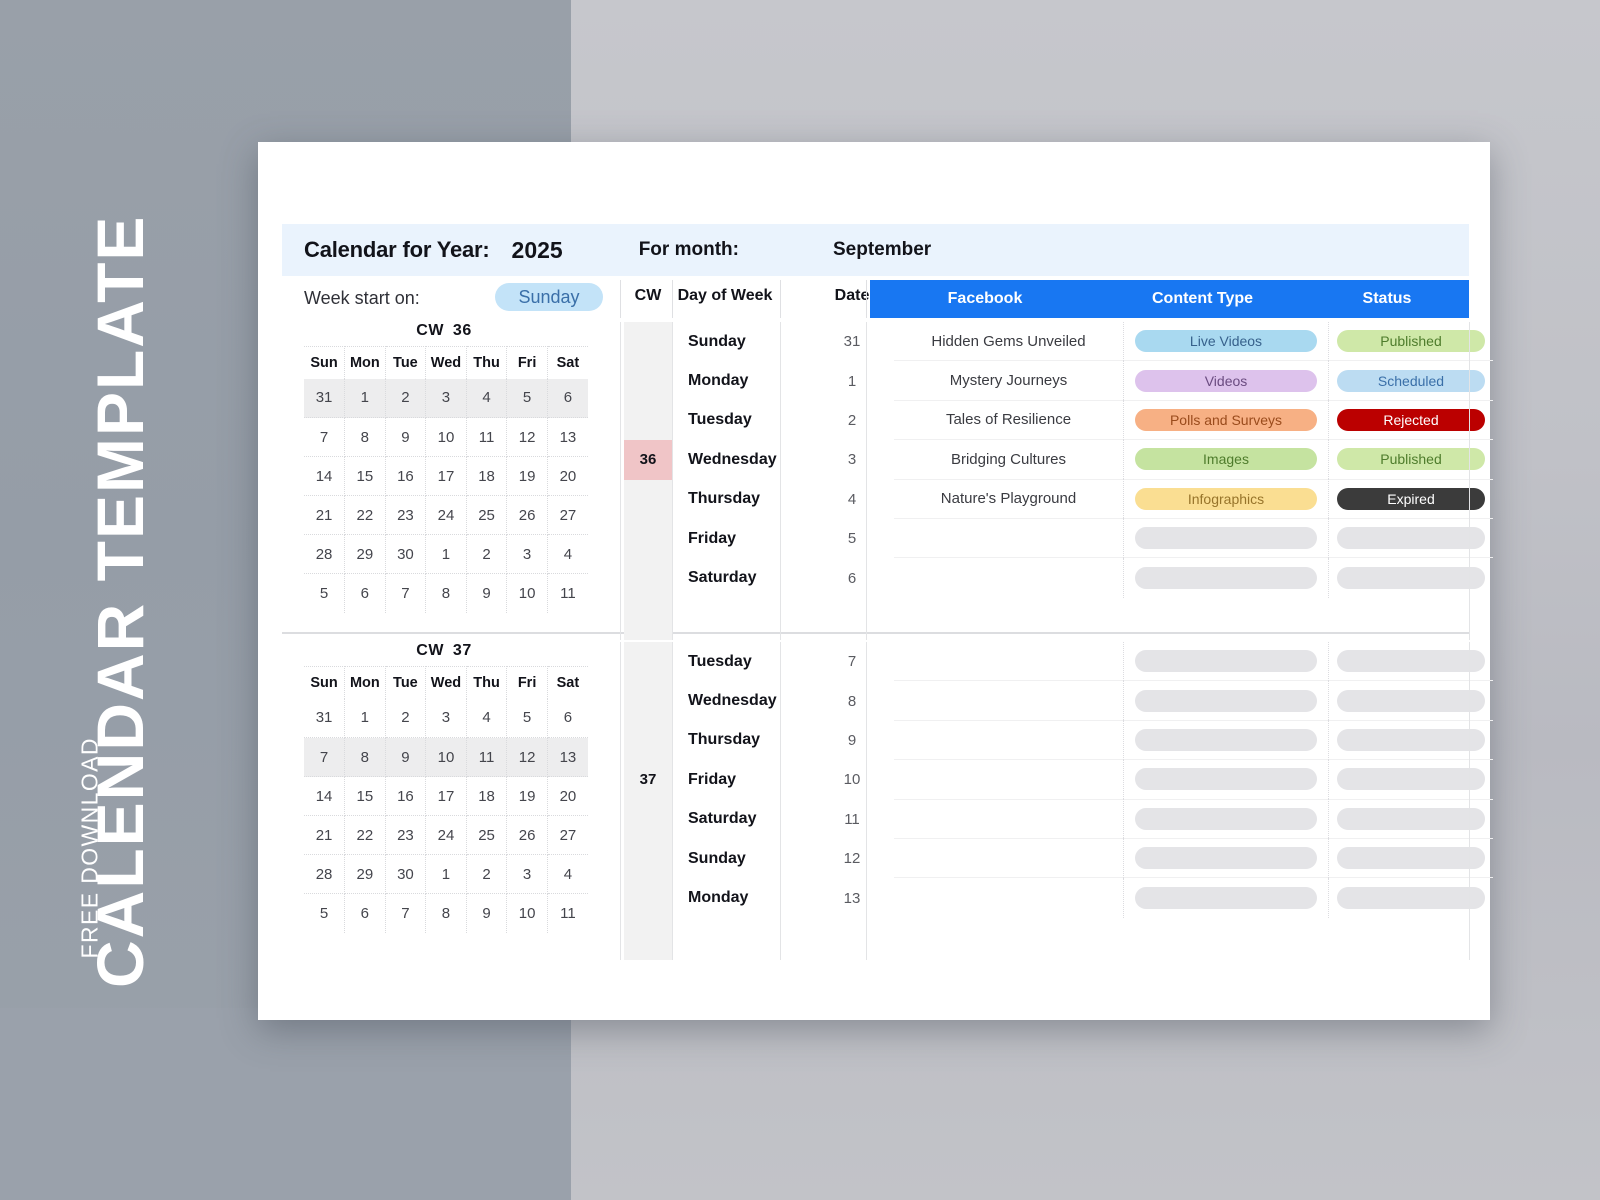 This screenshot has width=1600, height=1200. What do you see at coordinates (1226, 459) in the screenshot?
I see `content-type-cell: Images` at bounding box center [1226, 459].